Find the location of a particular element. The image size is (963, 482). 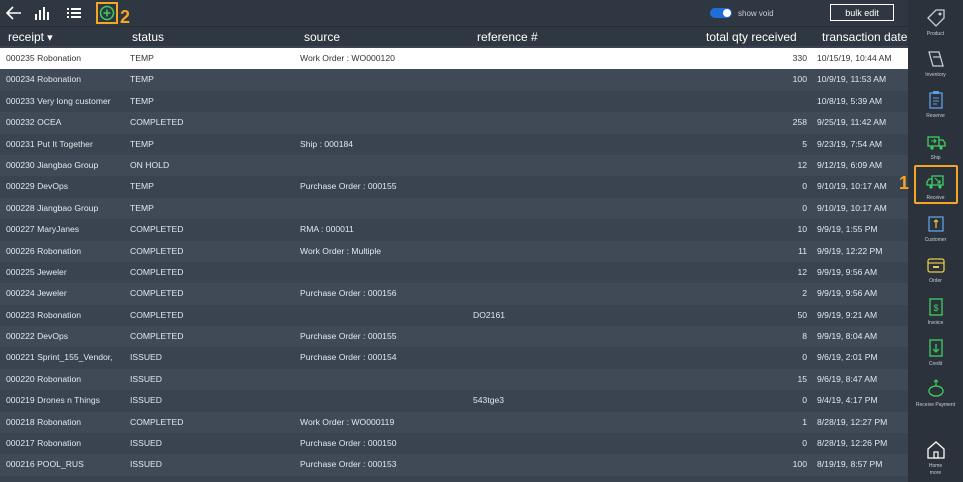

cell-total-qty: 5 is located at coordinates (804, 143).